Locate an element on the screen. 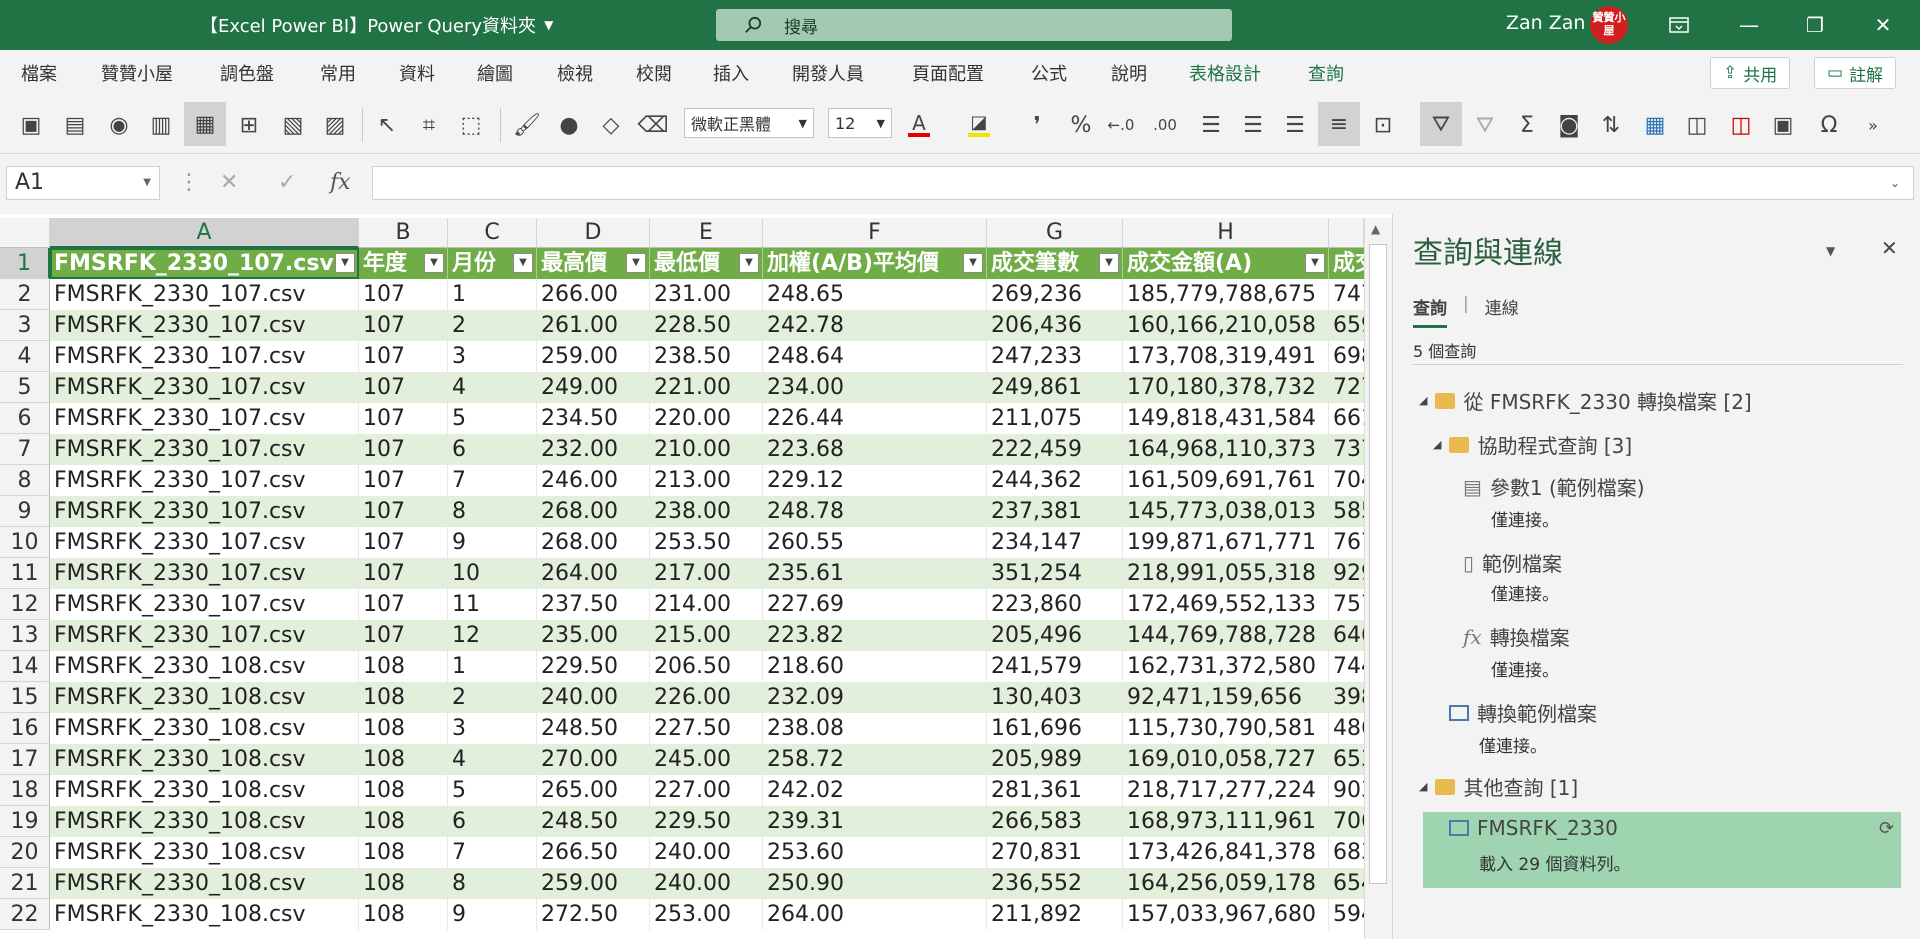 Image resolution: width=1920 pixels, height=939 pixels. column-header: A is located at coordinates (204, 233).